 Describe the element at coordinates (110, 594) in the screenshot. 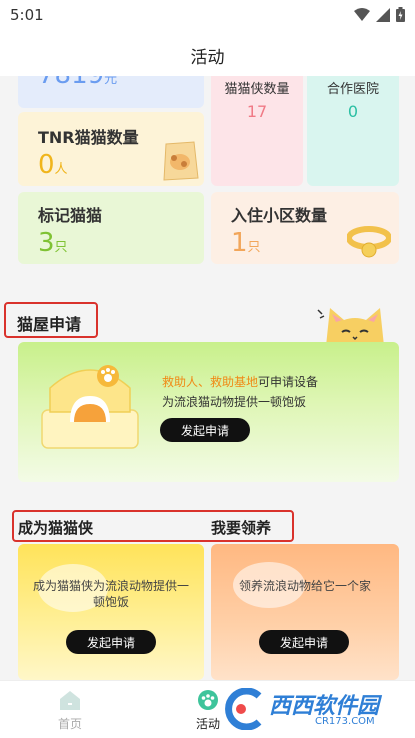

I see `become-hero-description: 成为猫猫侠为流浪动物提供一顿饱饭` at that location.